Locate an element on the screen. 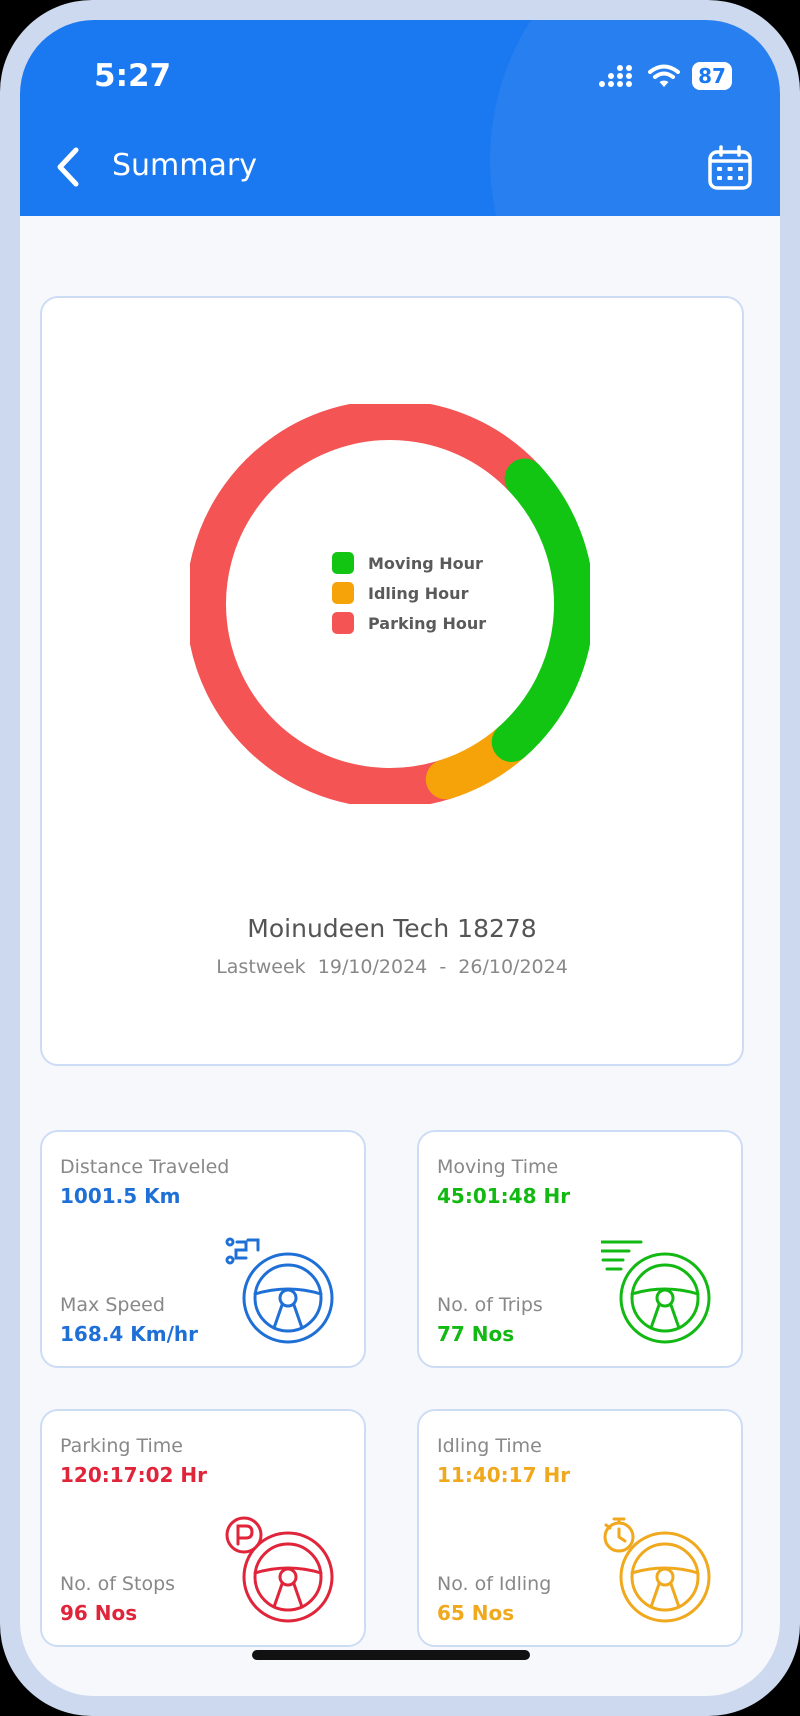  stat-value: 77 Nos is located at coordinates (476, 1334).